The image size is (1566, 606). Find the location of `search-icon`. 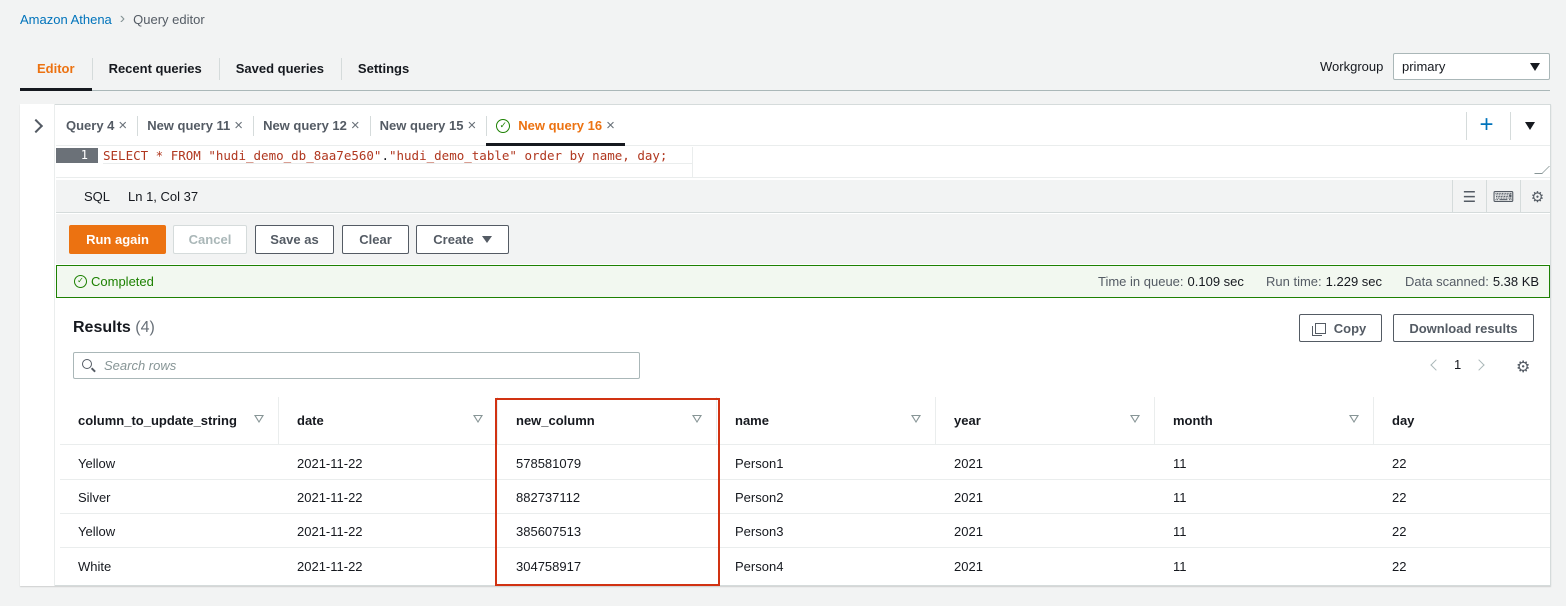

search-icon is located at coordinates (87, 364).